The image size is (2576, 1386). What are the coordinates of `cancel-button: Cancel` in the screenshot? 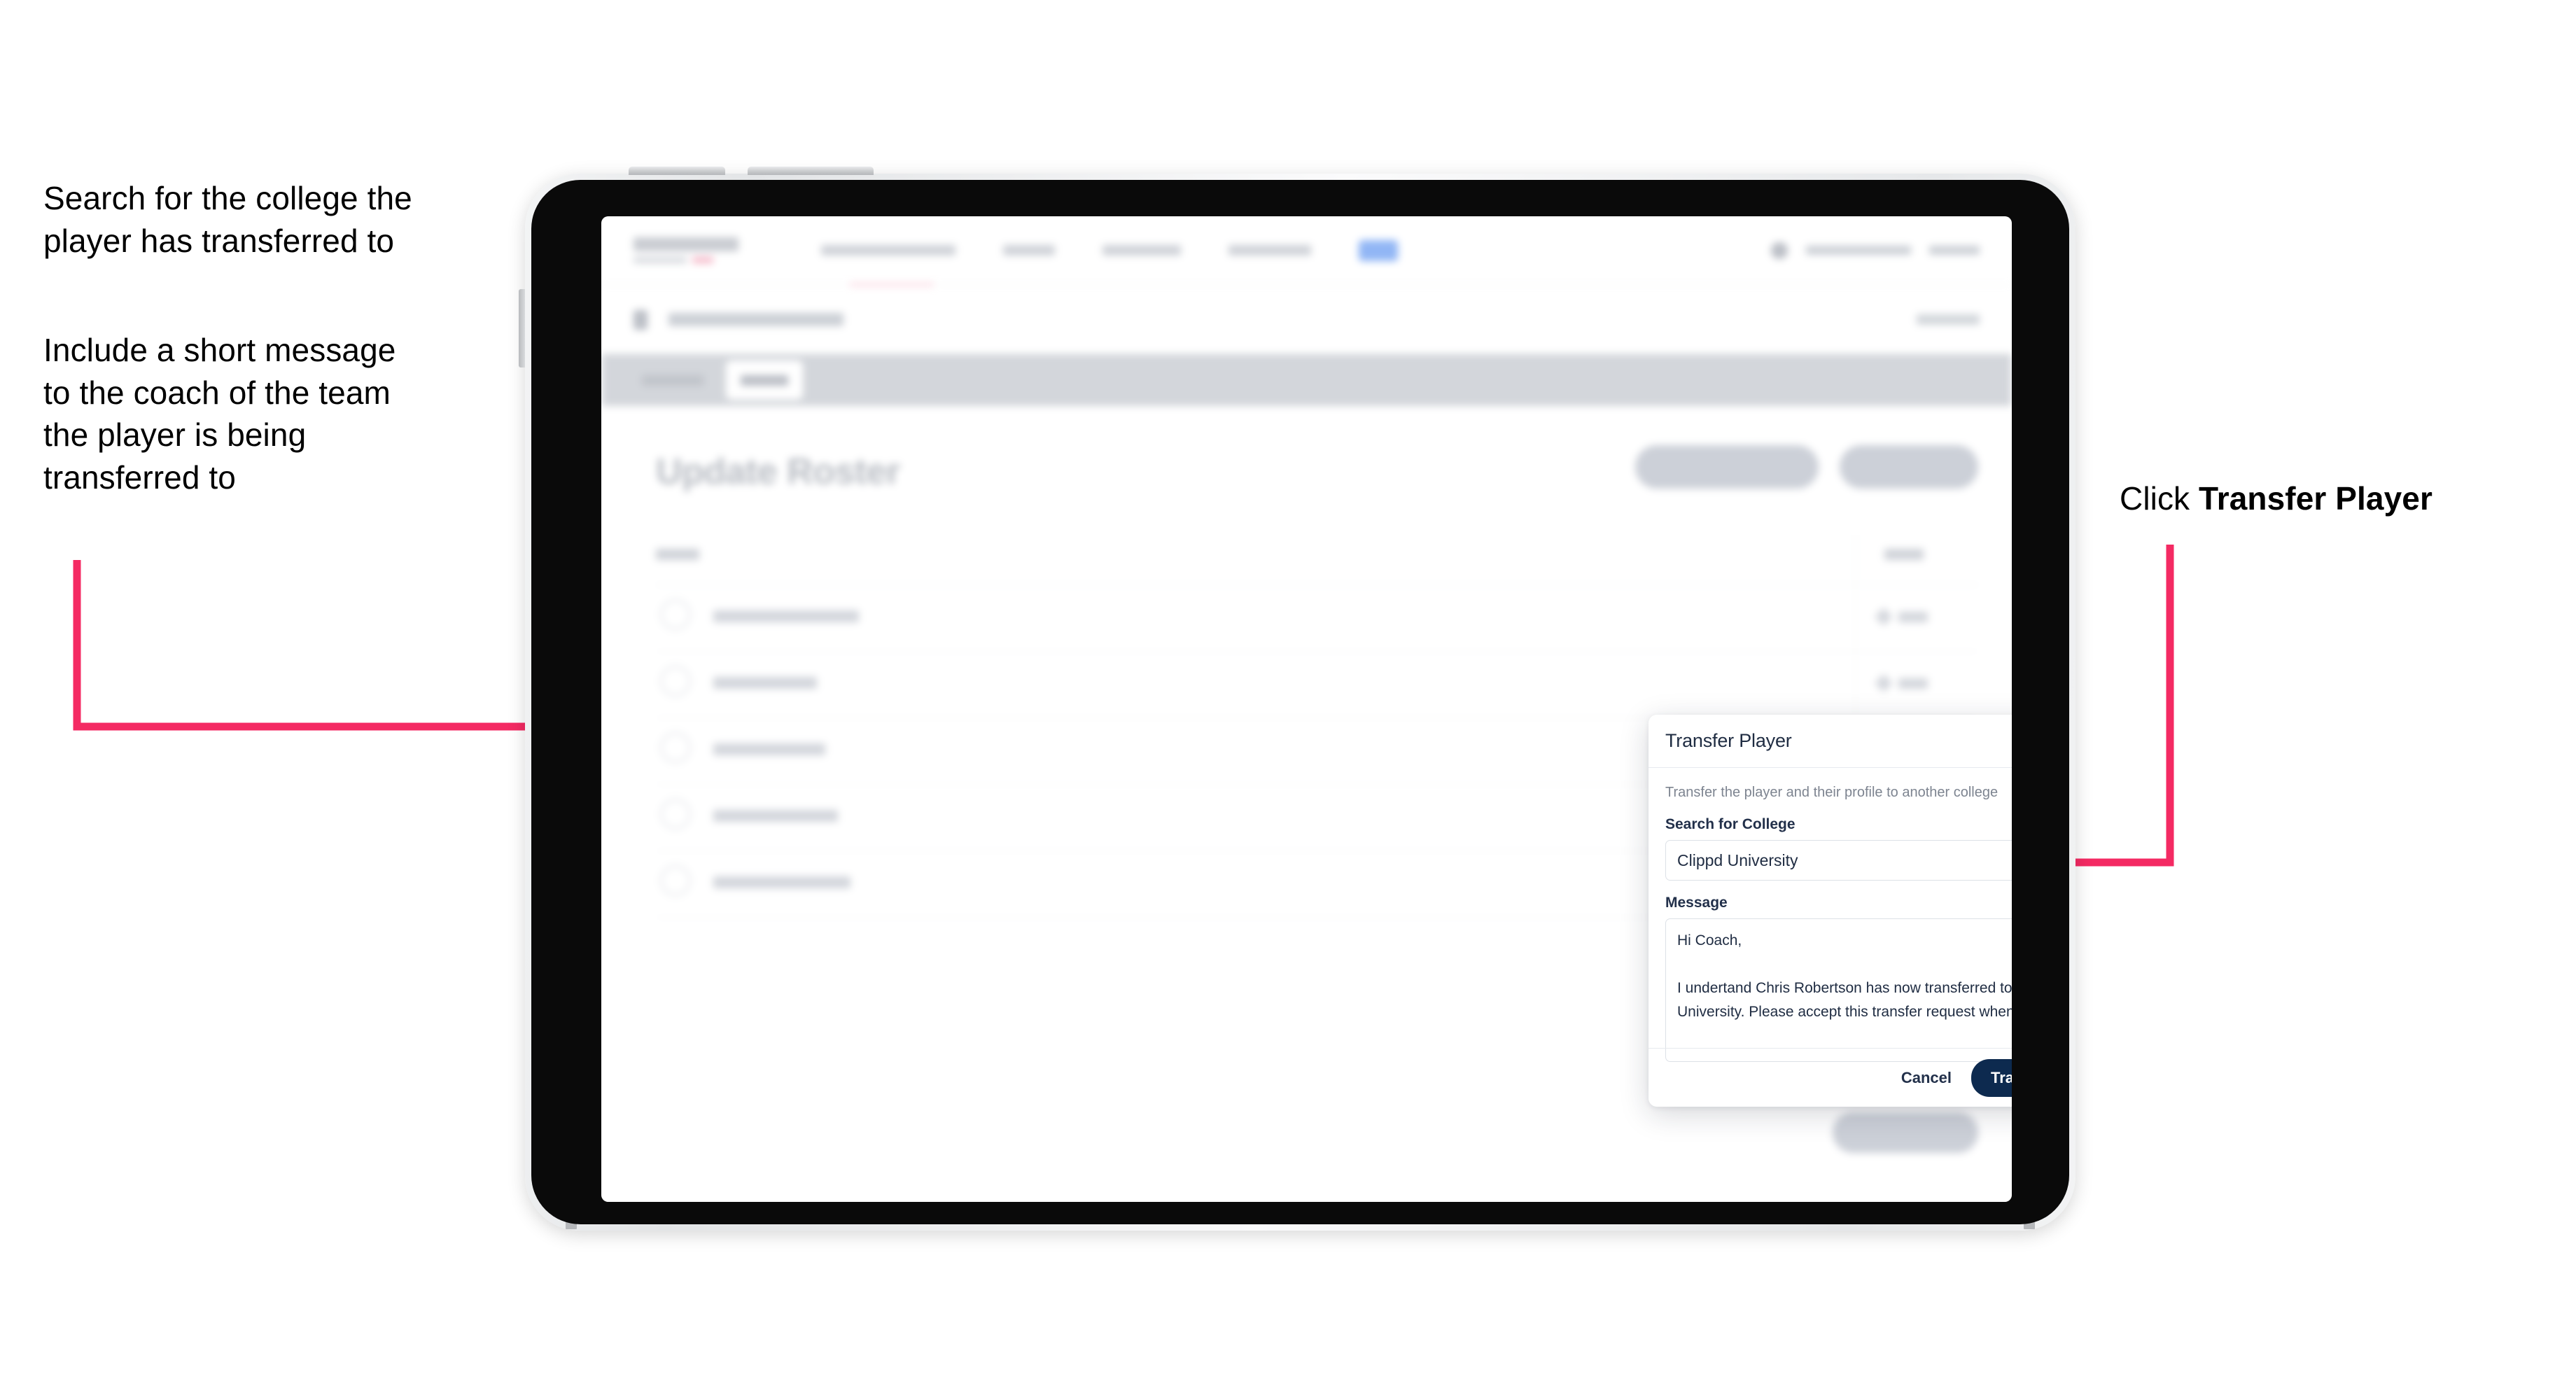 It's located at (1926, 1078).